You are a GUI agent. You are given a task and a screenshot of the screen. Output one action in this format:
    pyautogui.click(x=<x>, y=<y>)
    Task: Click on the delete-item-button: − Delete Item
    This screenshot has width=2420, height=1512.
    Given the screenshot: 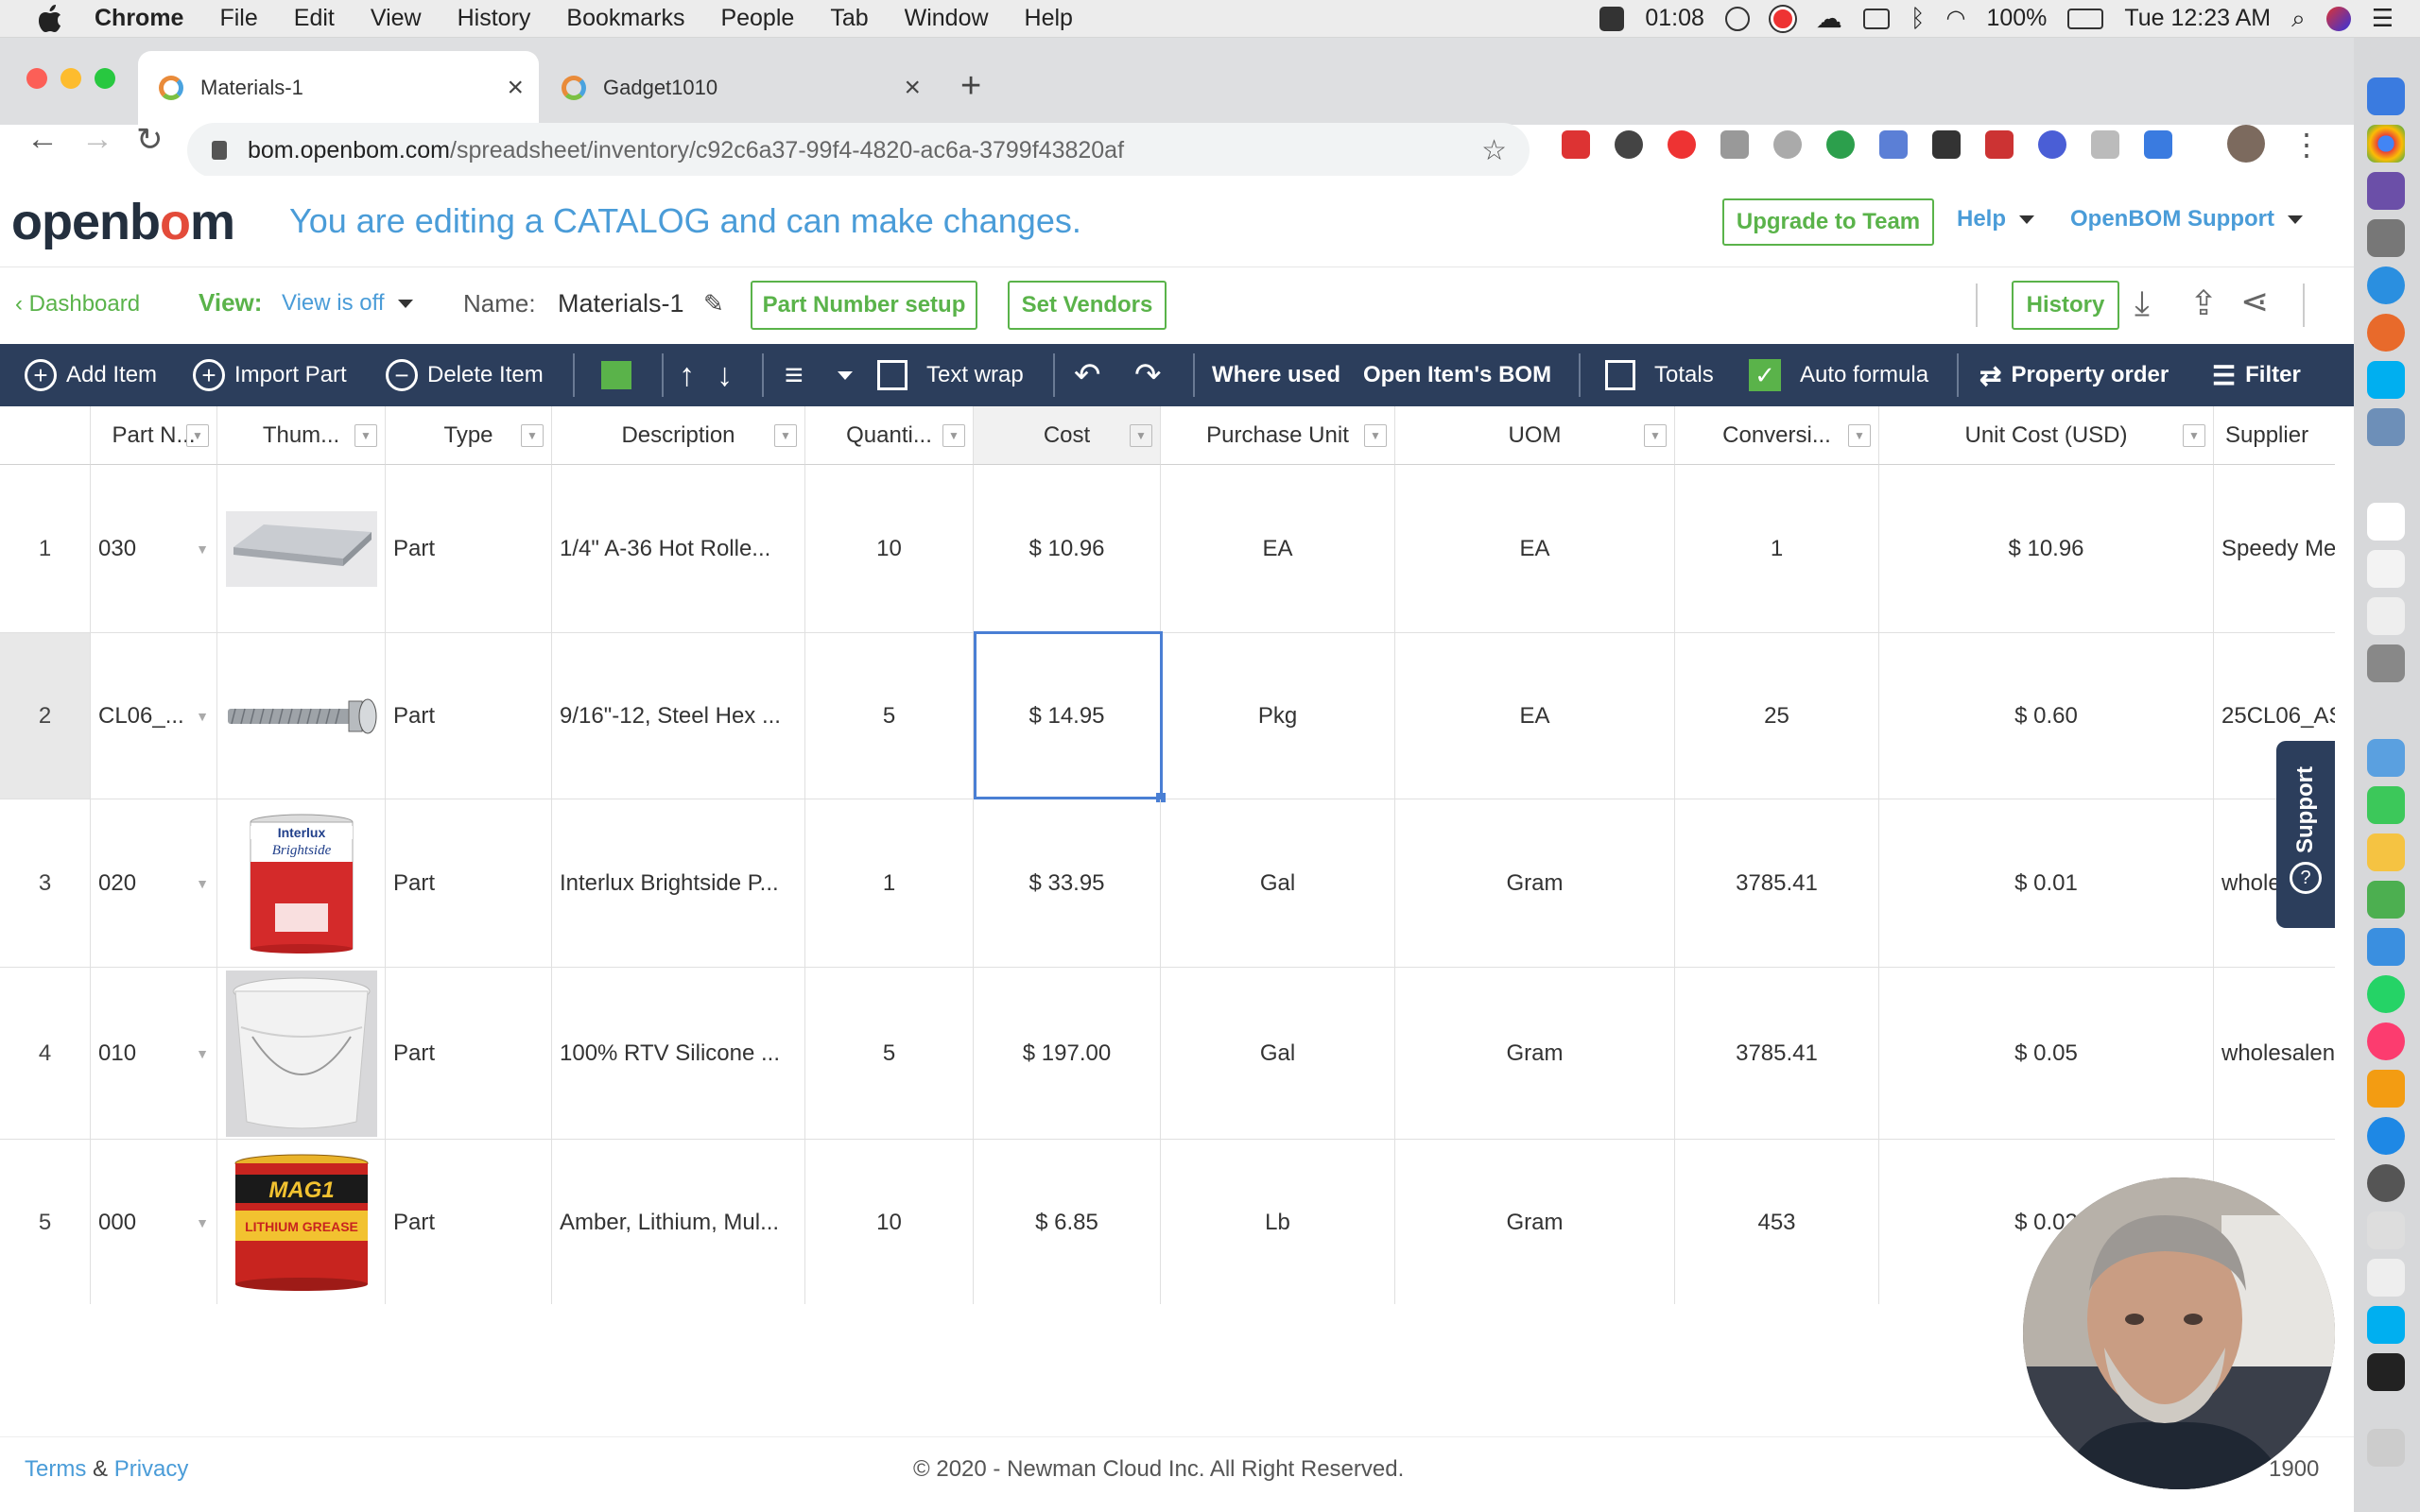 What is the action you would take?
    pyautogui.click(x=465, y=375)
    